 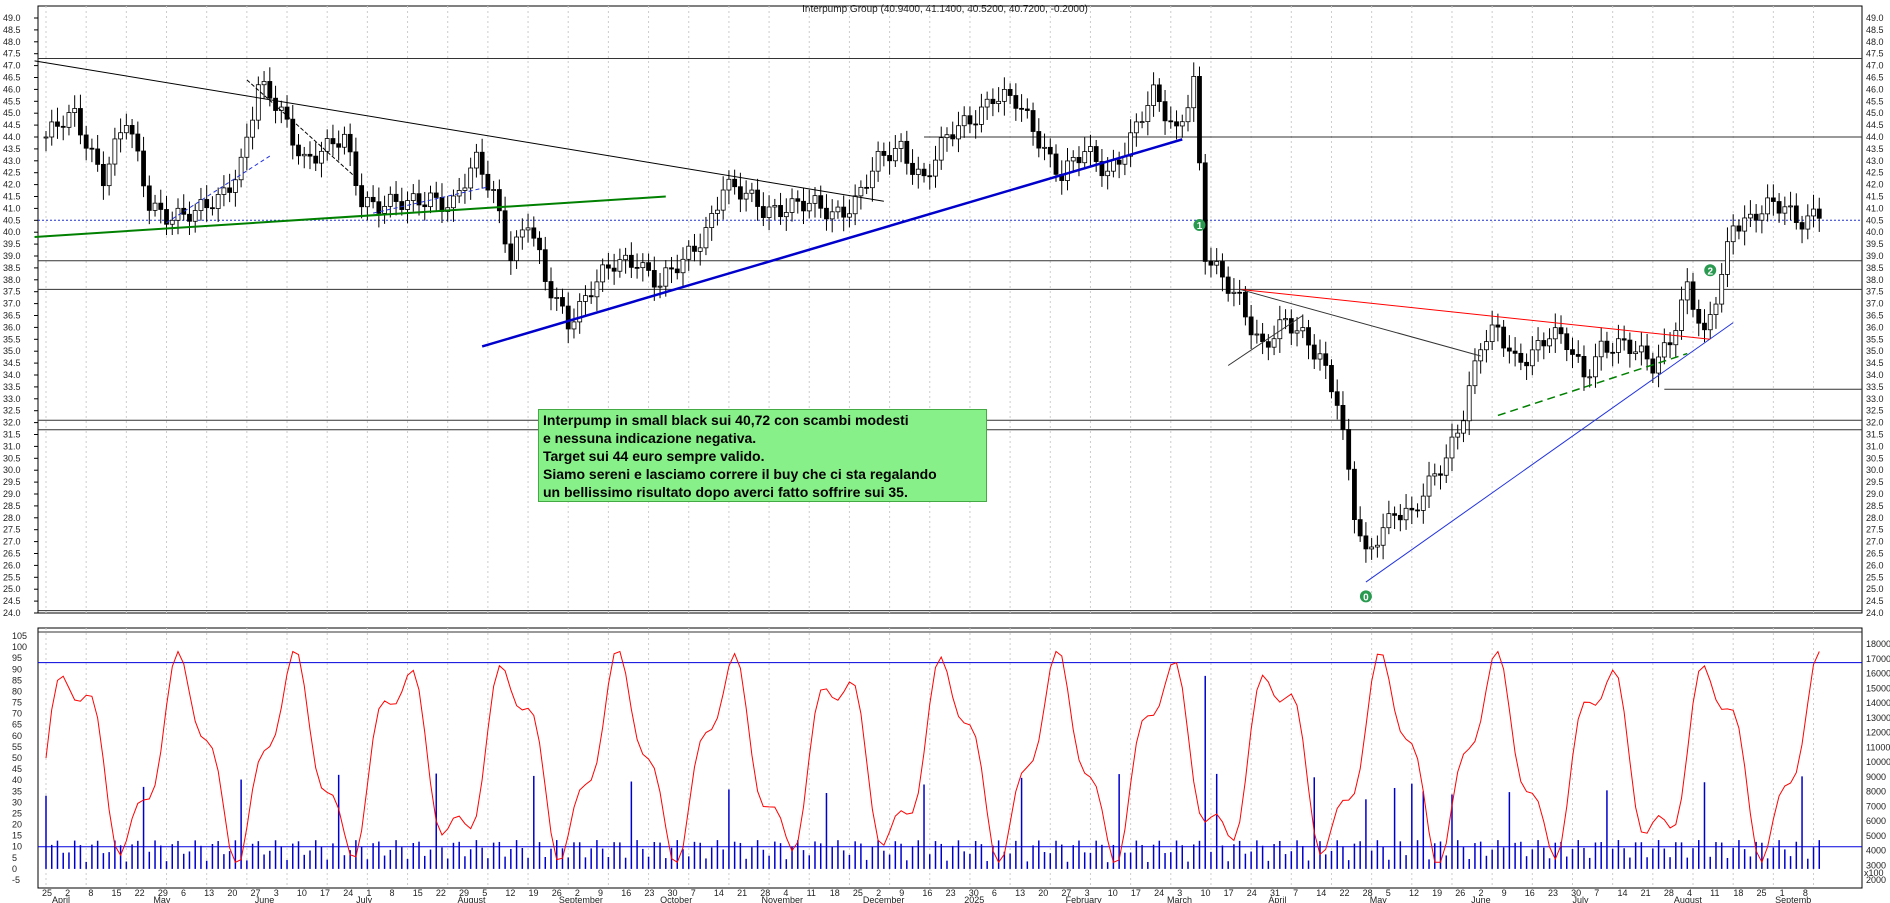 What do you see at coordinates (12, 565) in the screenshot?
I see `y-tick-left: 26.0` at bounding box center [12, 565].